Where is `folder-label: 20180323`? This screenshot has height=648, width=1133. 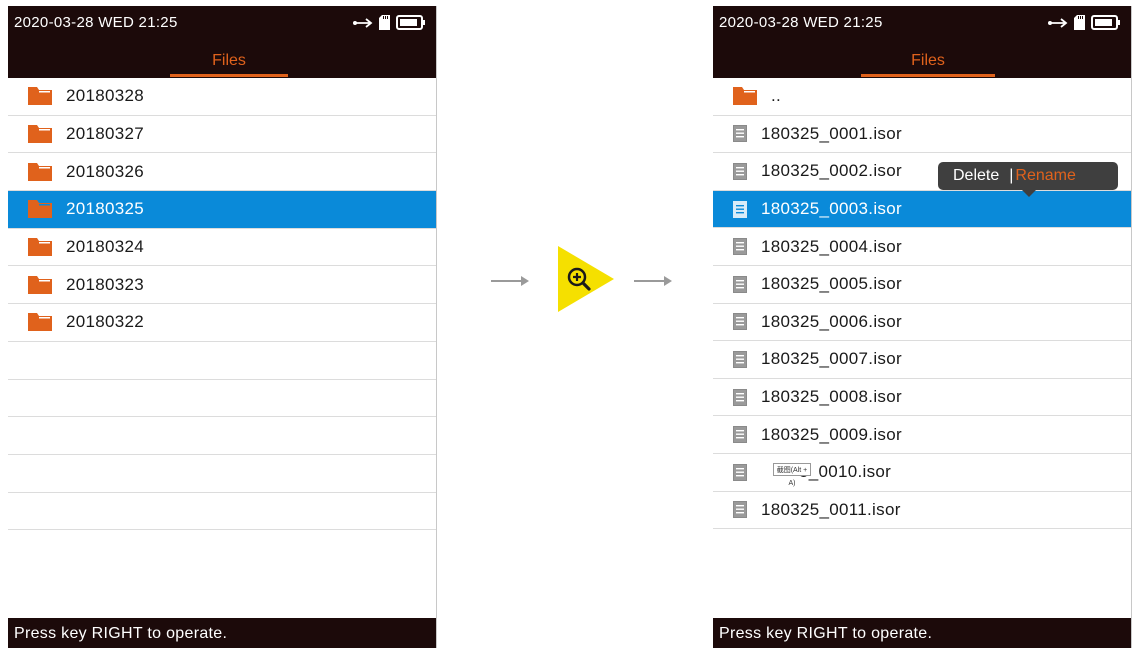
folder-label: 20180323 is located at coordinates (105, 284).